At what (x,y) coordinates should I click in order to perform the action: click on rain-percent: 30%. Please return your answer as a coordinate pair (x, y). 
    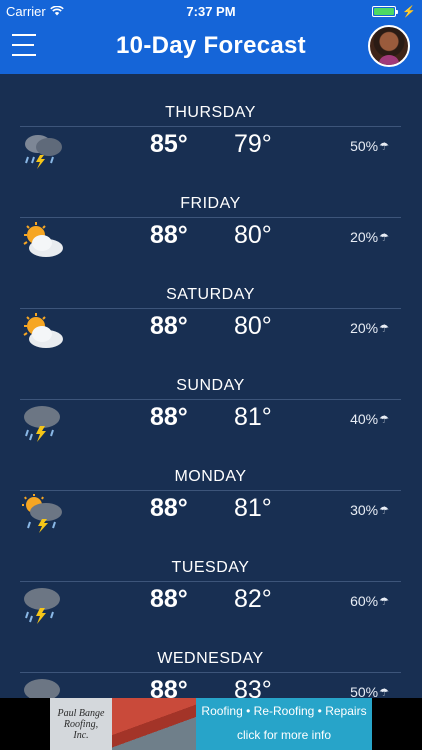
    Looking at the image, I should click on (364, 510).